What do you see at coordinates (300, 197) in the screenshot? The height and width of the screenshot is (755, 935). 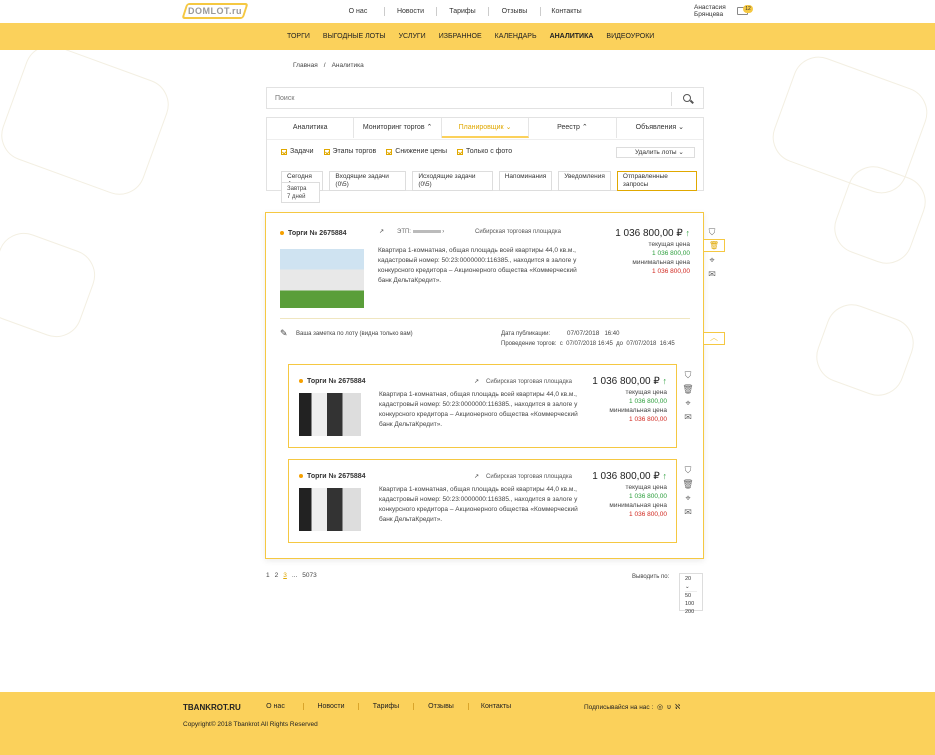 I see `day-option-week: 7 дней` at bounding box center [300, 197].